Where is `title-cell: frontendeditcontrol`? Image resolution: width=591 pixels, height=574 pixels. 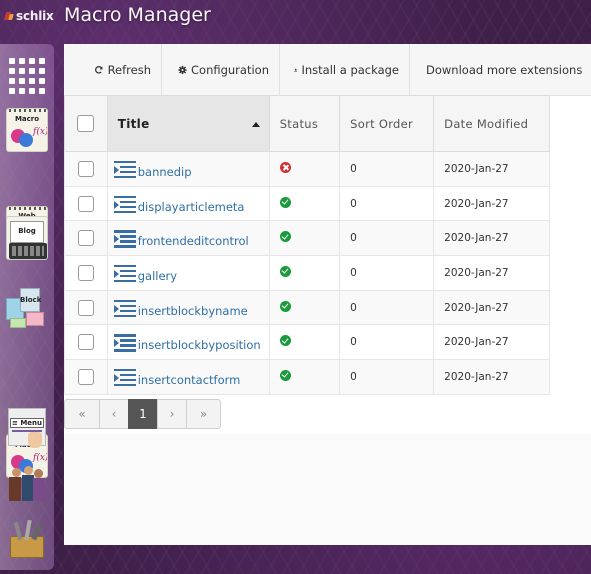
title-cell: frontendeditcontrol is located at coordinates (188, 238).